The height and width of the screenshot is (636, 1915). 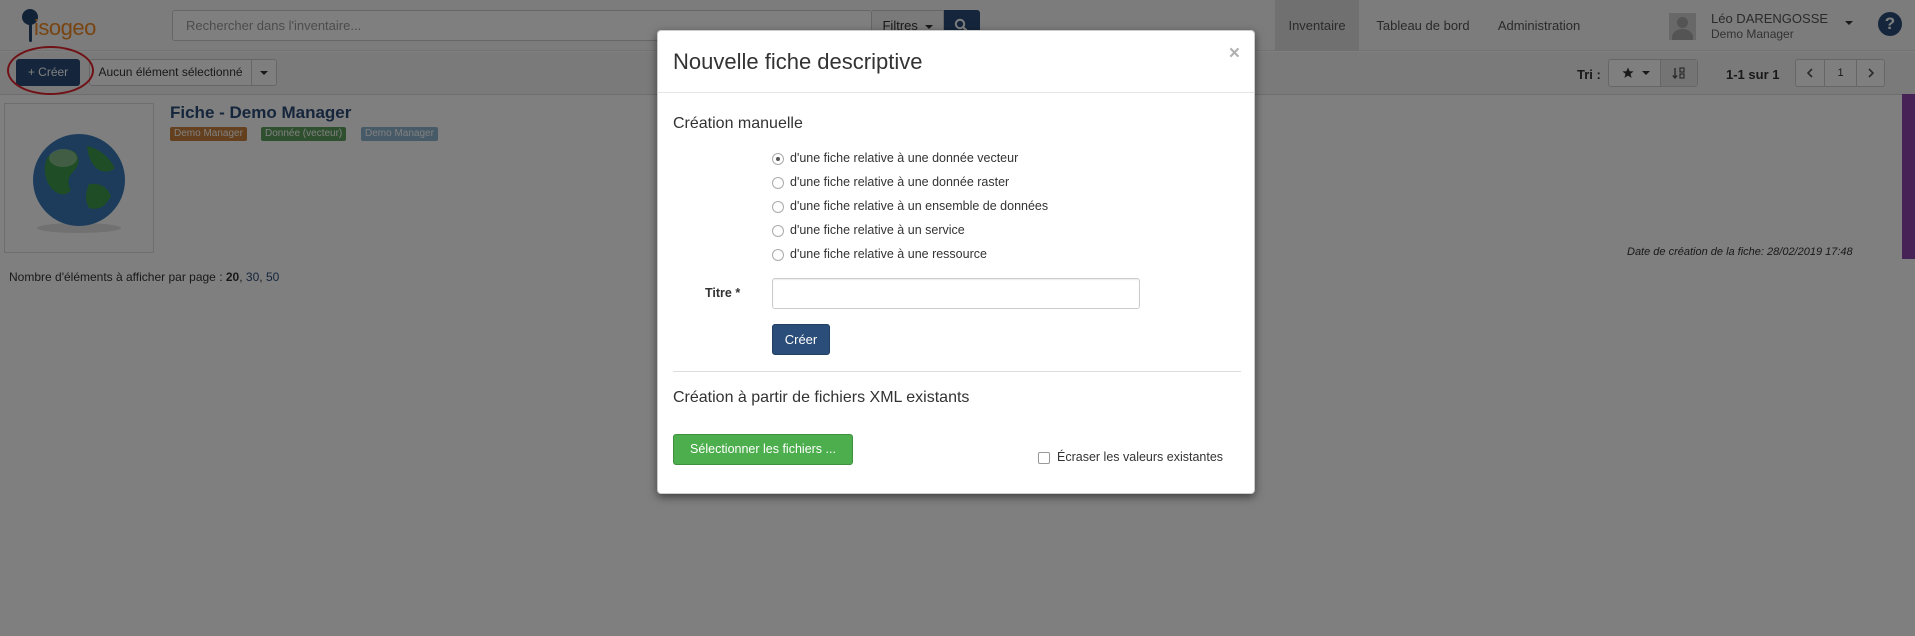 What do you see at coordinates (738, 123) in the screenshot?
I see `manual-section-title: Création manuelle` at bounding box center [738, 123].